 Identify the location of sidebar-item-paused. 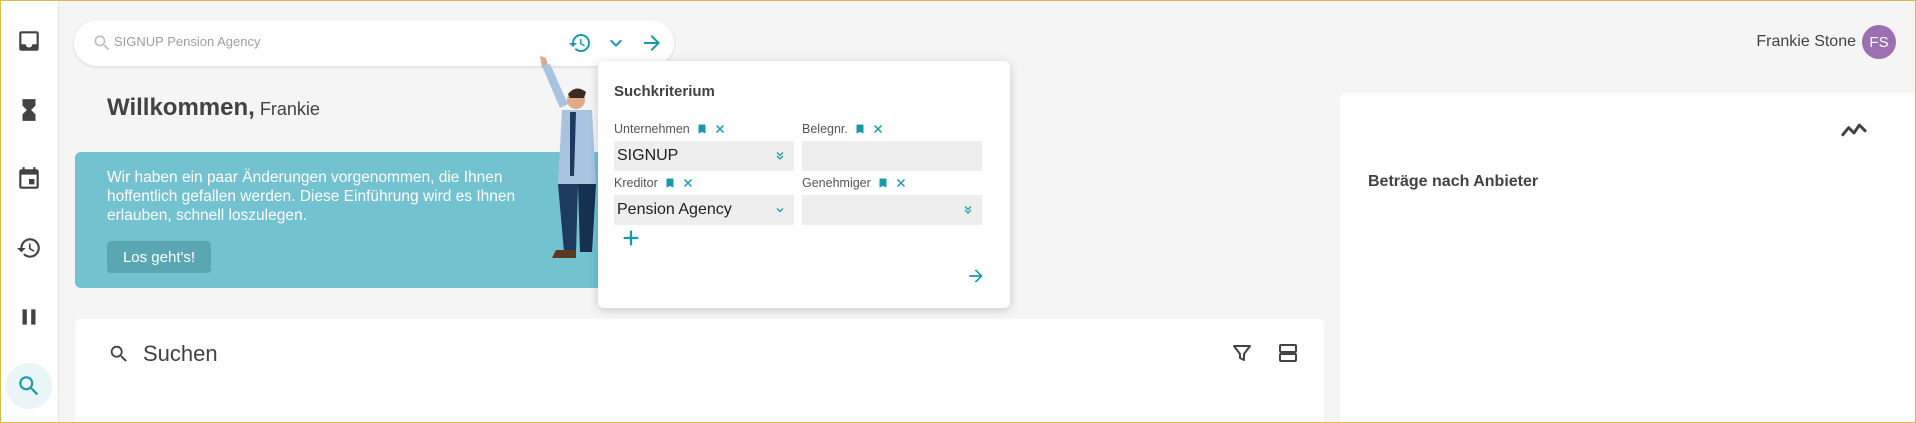
(29, 317).